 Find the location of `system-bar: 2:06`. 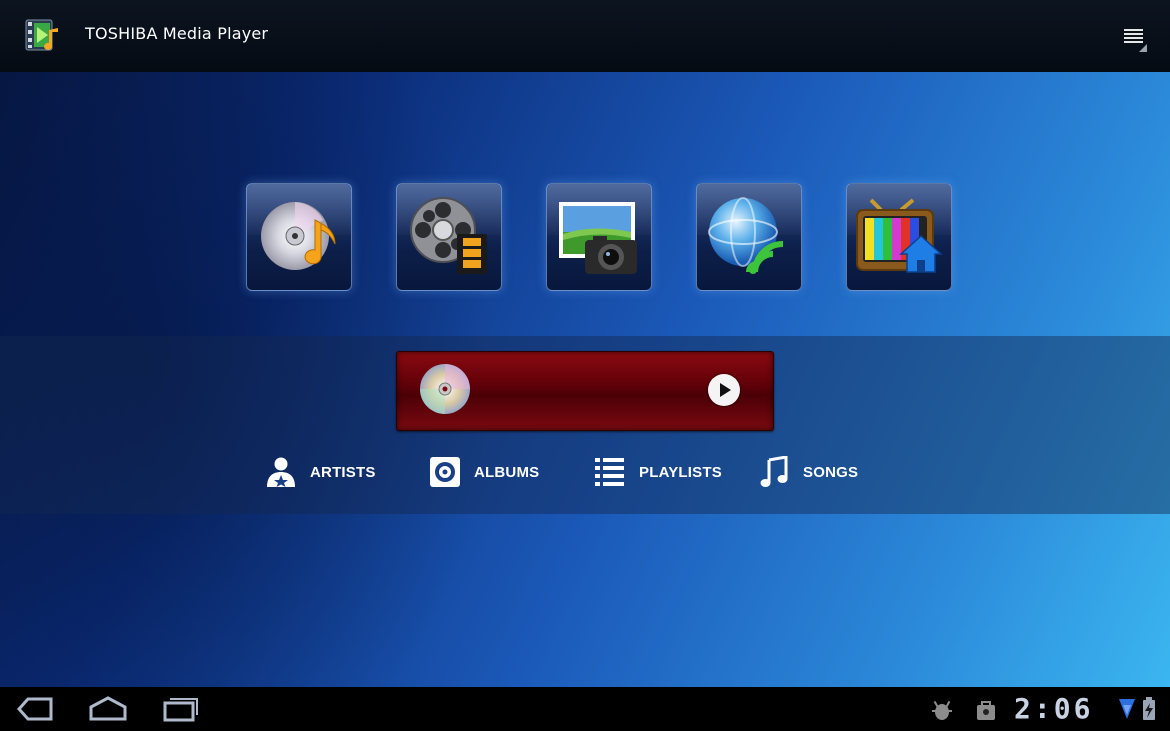

system-bar: 2:06 is located at coordinates (585, 709).